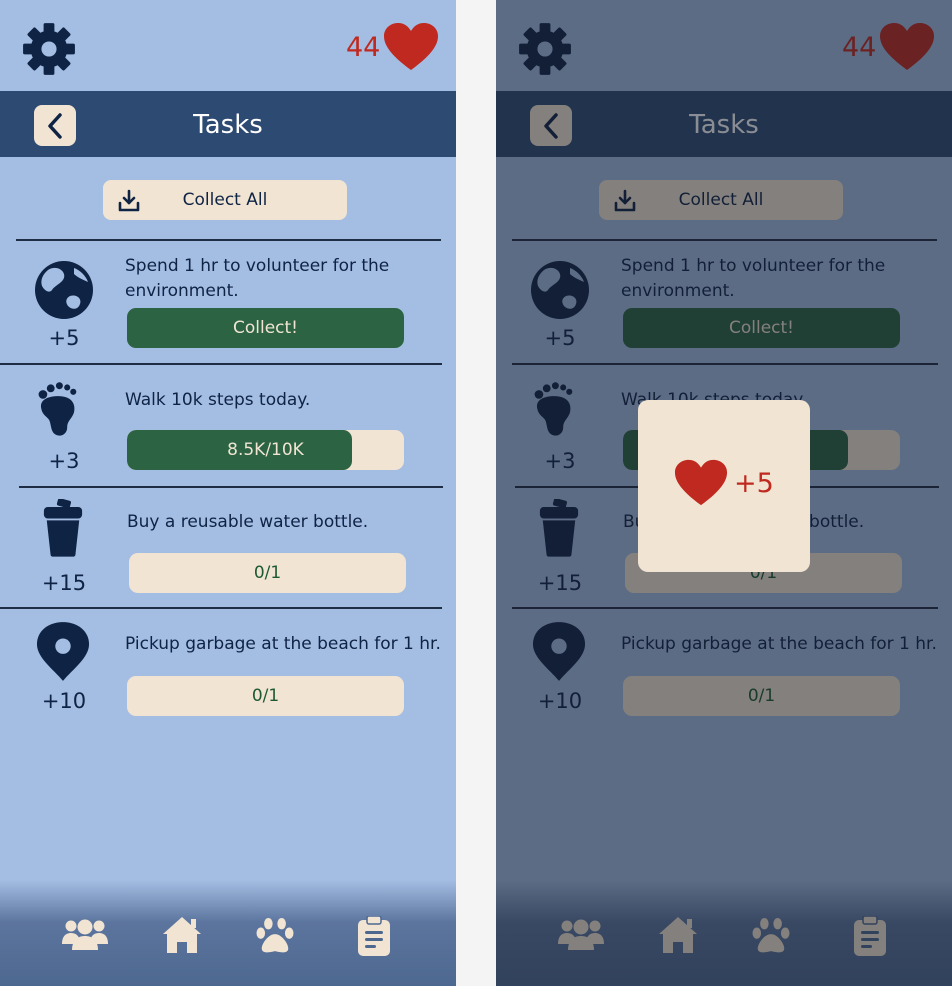 The height and width of the screenshot is (986, 952). I want to click on task-points: +10, so click(64, 701).